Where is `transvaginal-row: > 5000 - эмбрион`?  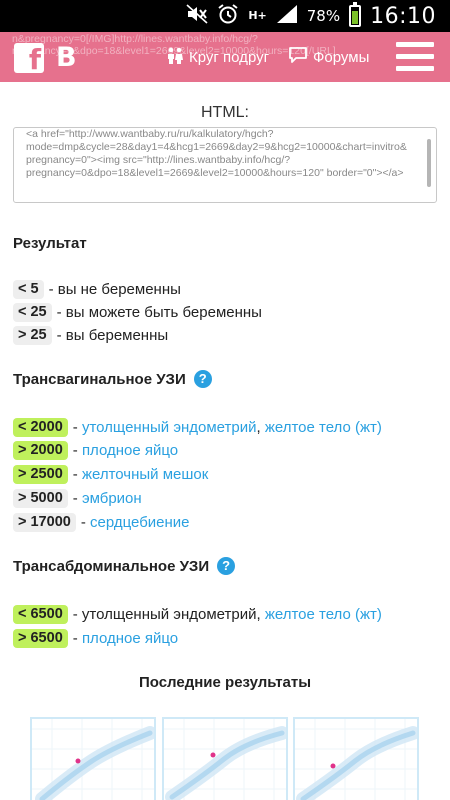
transvaginal-row: > 5000 - эмбрион is located at coordinates (77, 498).